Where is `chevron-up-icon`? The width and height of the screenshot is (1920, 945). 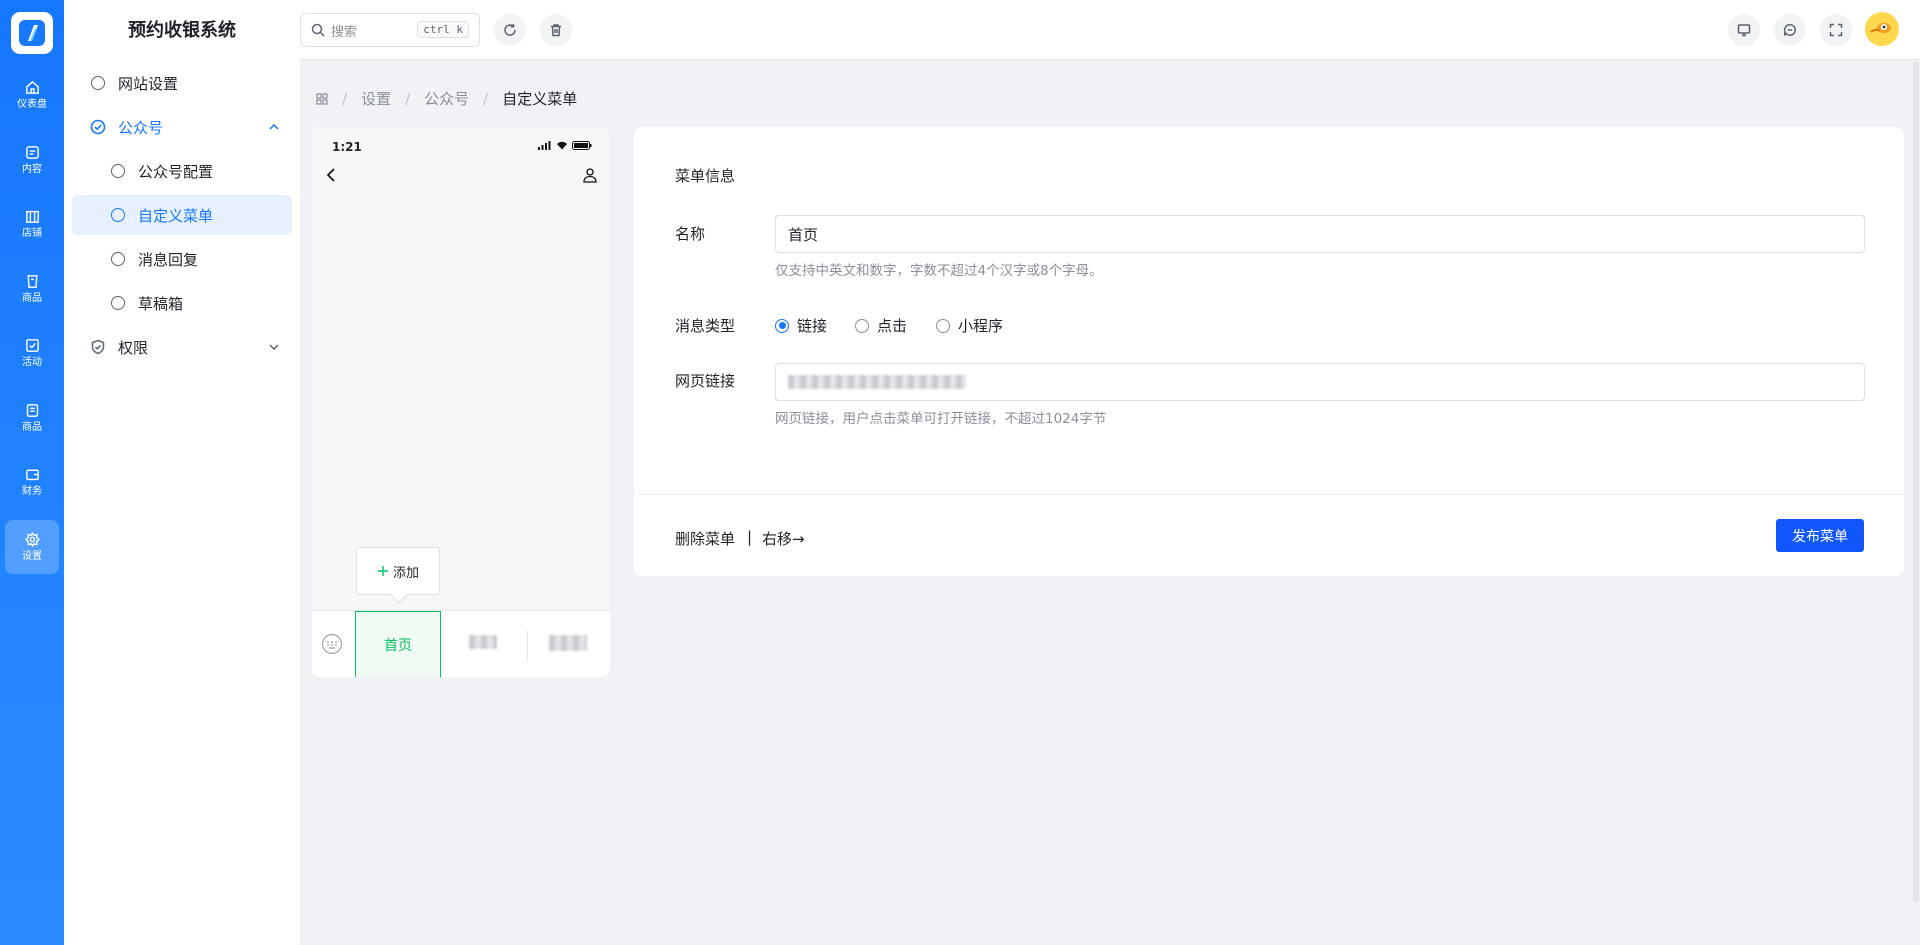 chevron-up-icon is located at coordinates (274, 126).